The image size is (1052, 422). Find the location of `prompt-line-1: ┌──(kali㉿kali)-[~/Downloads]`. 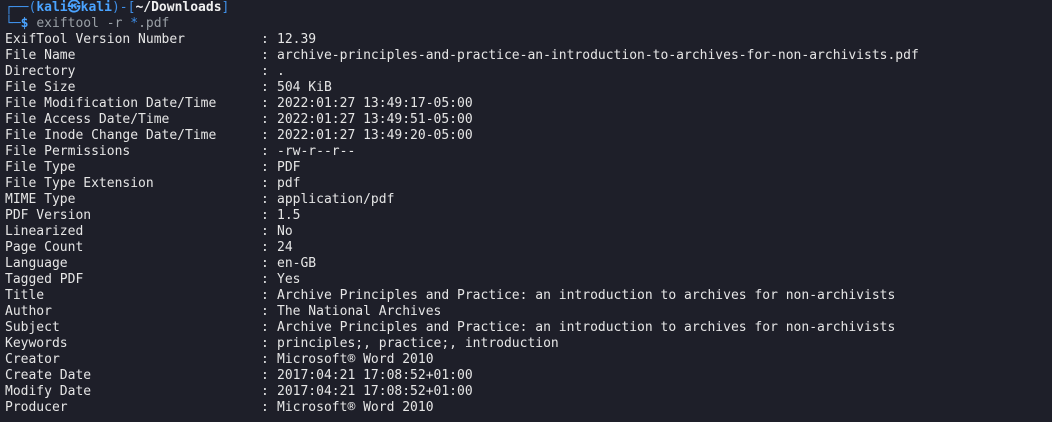

prompt-line-1: ┌──(kali㉿kali)-[~/Downloads] is located at coordinates (528, 8).